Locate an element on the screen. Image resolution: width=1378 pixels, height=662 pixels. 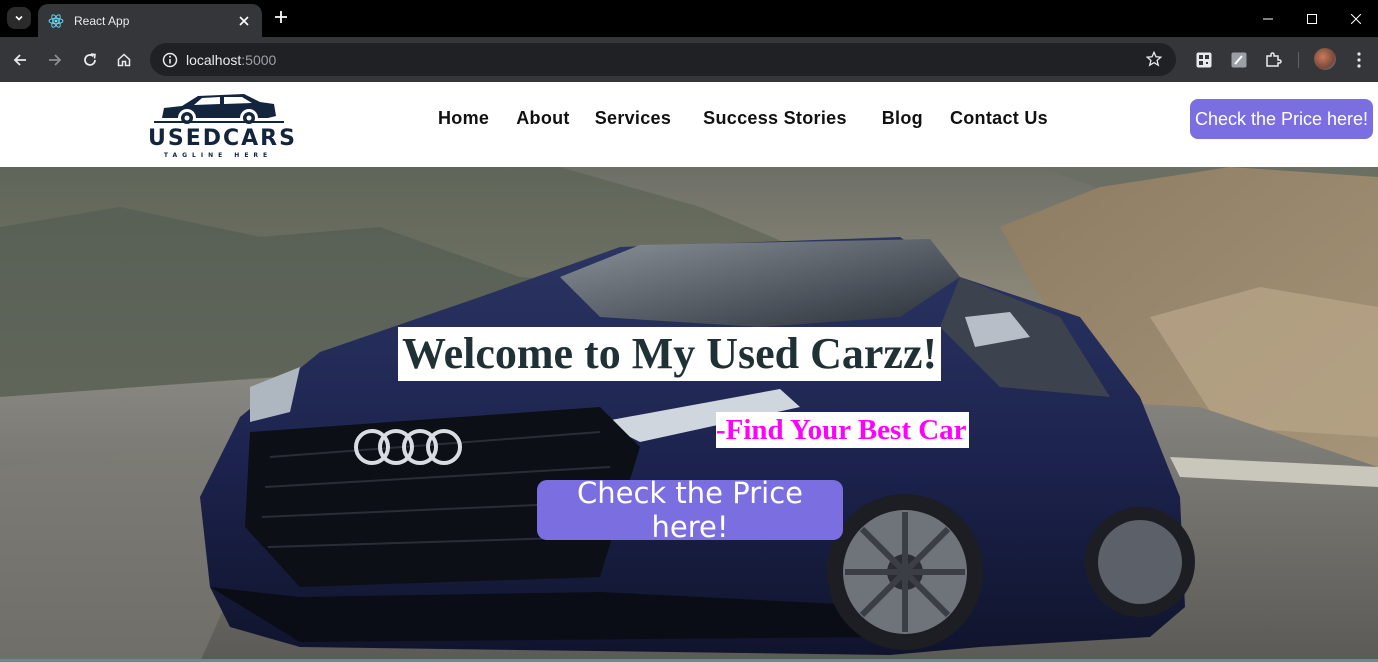
home-icon is located at coordinates (124, 60).